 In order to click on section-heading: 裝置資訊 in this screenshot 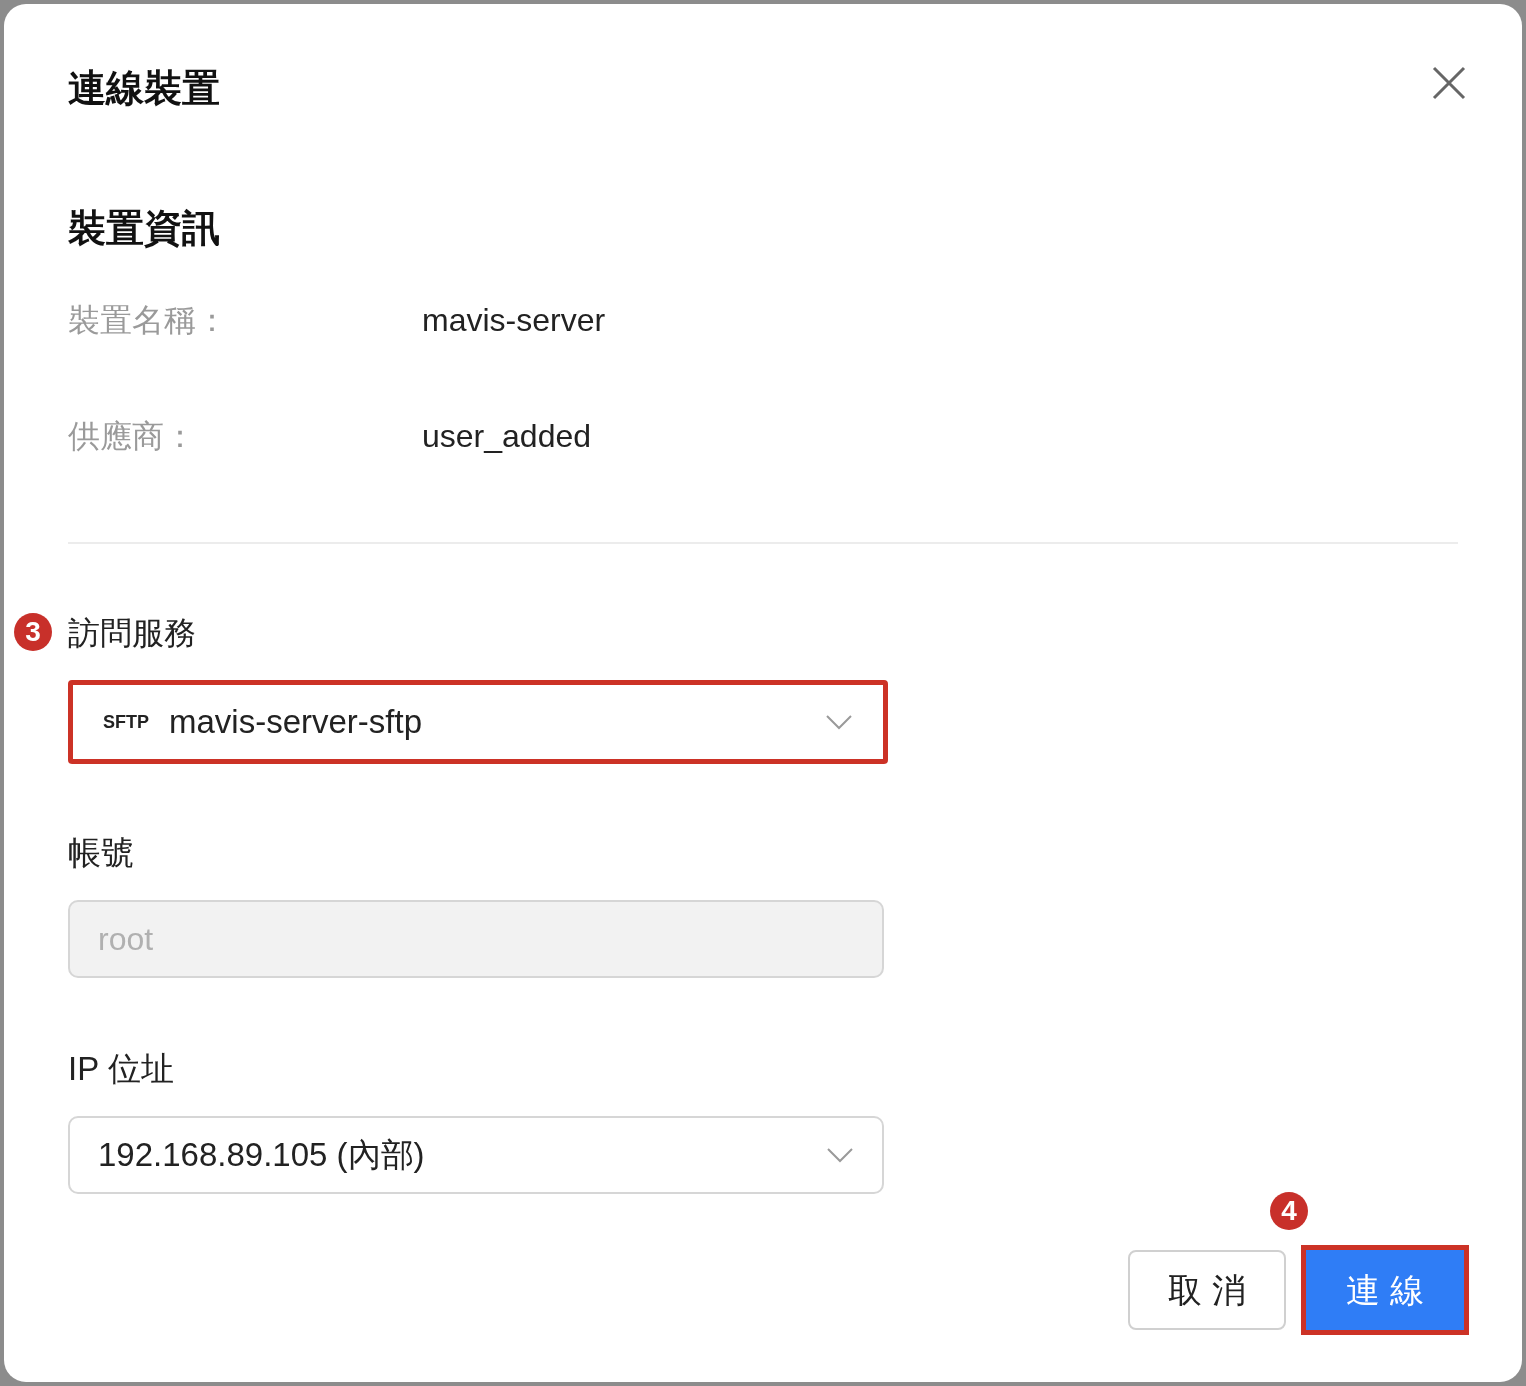, I will do `click(144, 228)`.